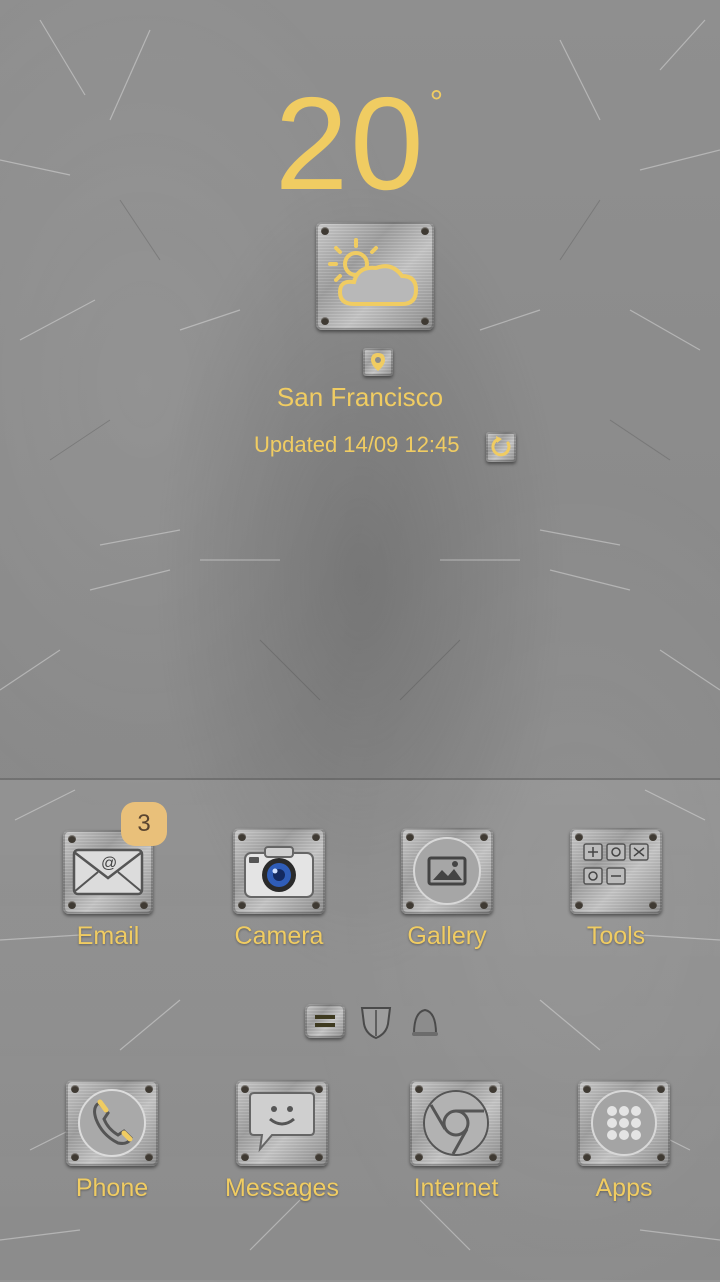 The image size is (720, 1282). I want to click on internet-plate, so click(456, 1123).